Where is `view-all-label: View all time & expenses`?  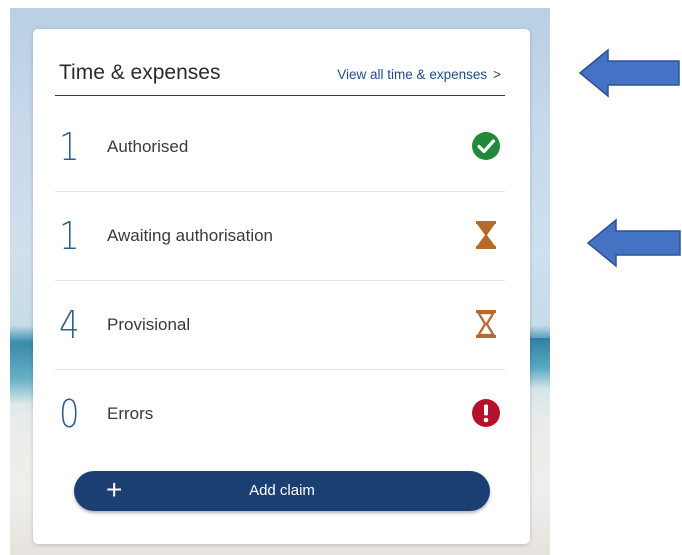
view-all-label: View all time & expenses is located at coordinates (412, 74).